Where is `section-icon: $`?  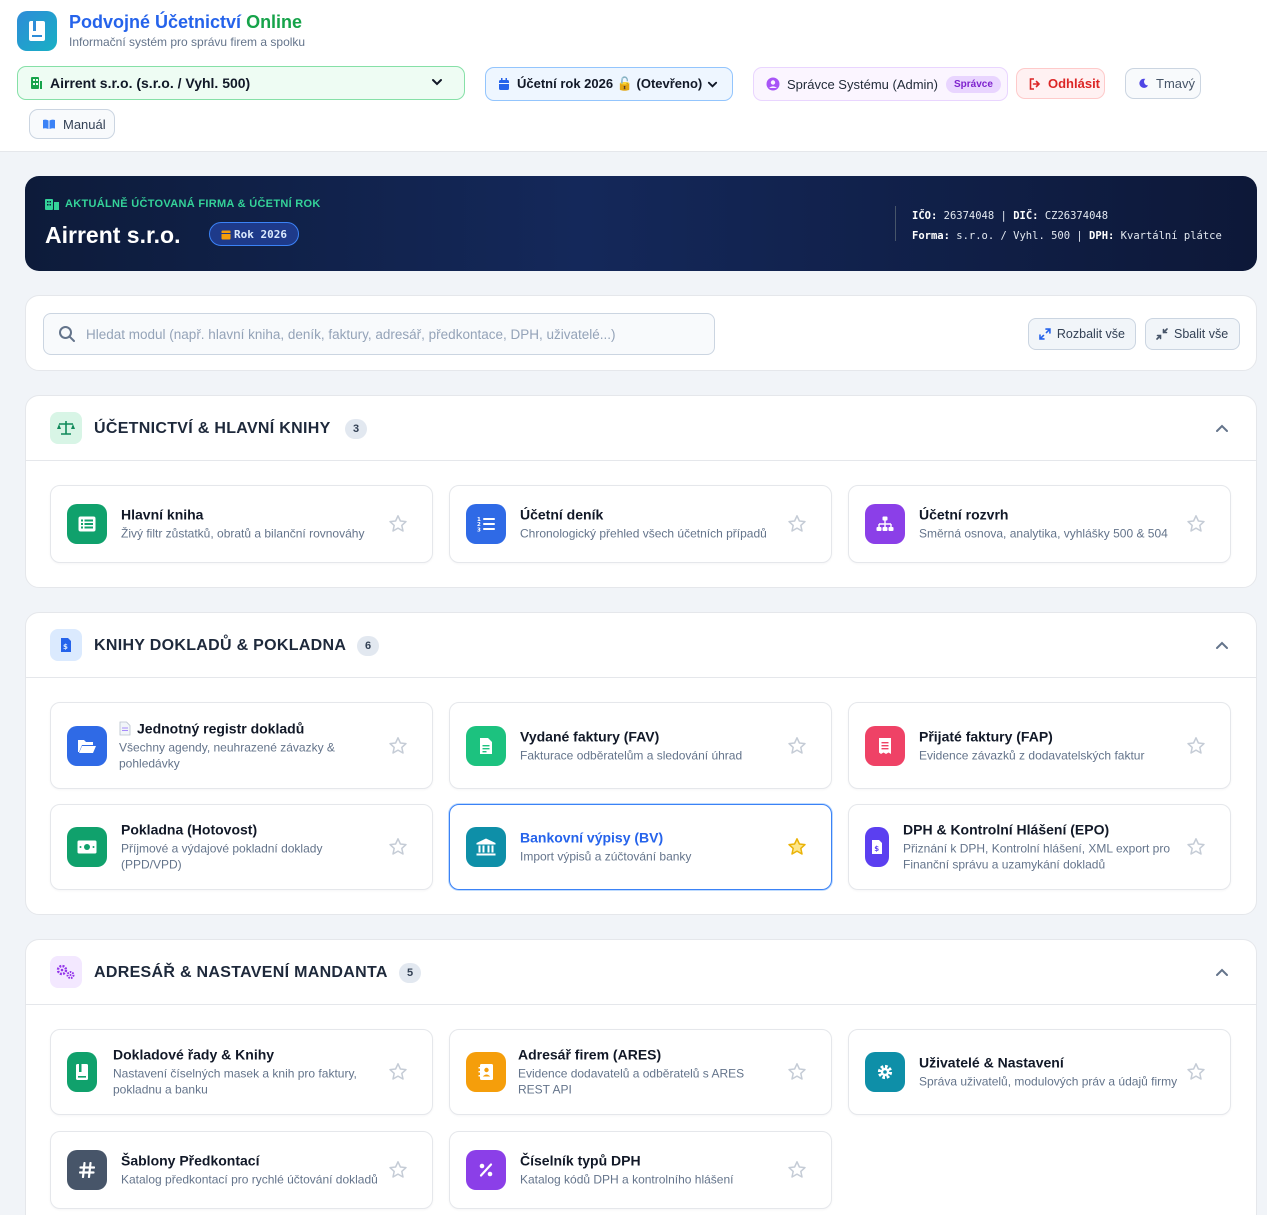
section-icon: $ is located at coordinates (66, 645).